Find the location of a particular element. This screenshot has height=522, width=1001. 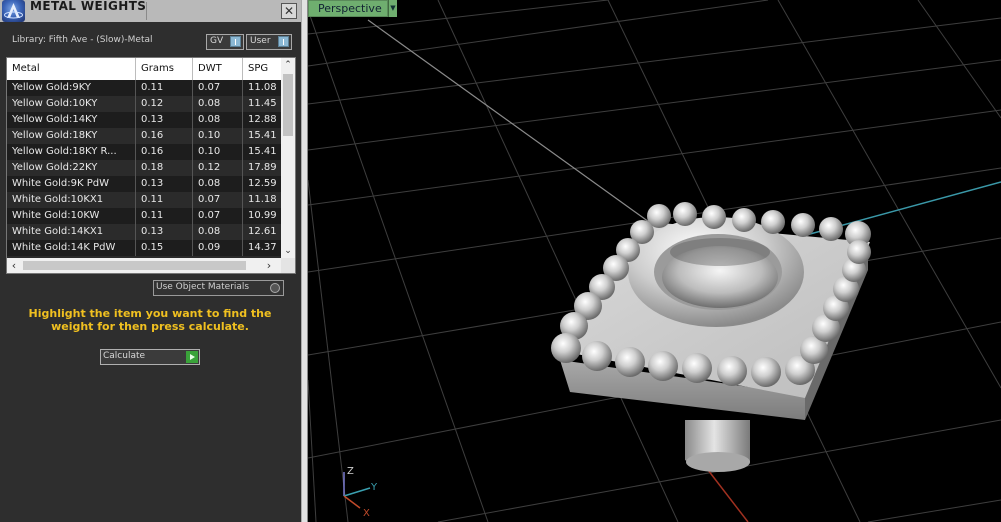

cell-metal: Yellow Gold:10KY is located at coordinates (71, 104).